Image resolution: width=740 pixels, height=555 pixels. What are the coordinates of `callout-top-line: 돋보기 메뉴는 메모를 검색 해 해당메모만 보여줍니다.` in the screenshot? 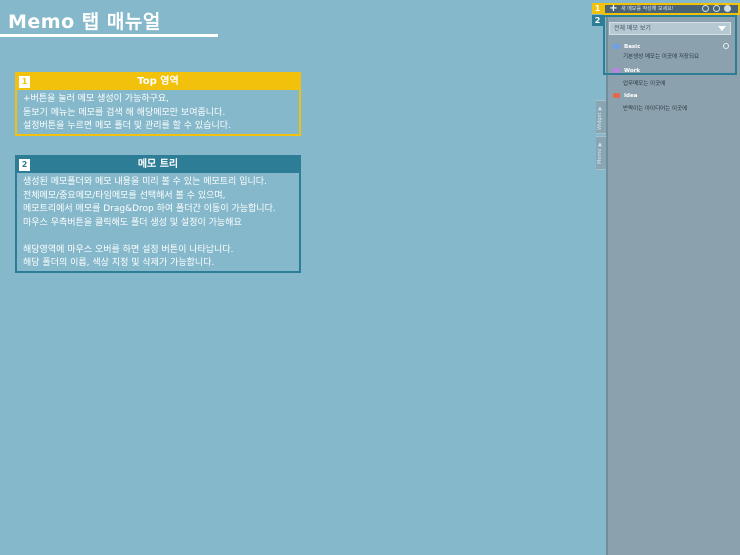 It's located at (124, 112).